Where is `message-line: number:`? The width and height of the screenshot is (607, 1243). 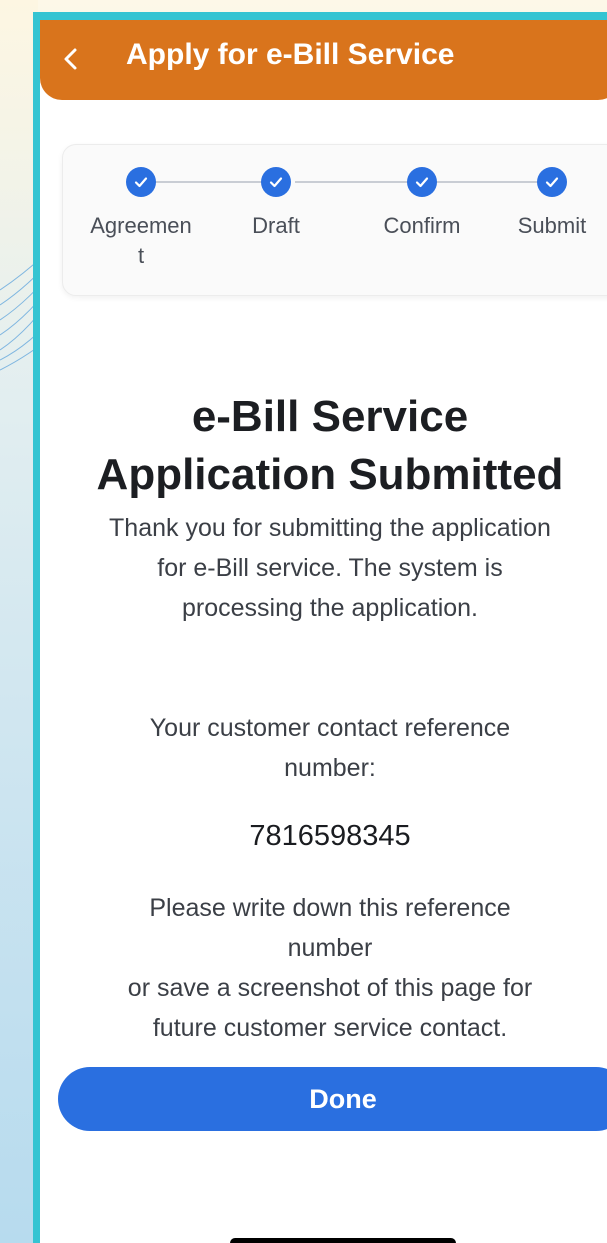
message-line: number: is located at coordinates (330, 768).